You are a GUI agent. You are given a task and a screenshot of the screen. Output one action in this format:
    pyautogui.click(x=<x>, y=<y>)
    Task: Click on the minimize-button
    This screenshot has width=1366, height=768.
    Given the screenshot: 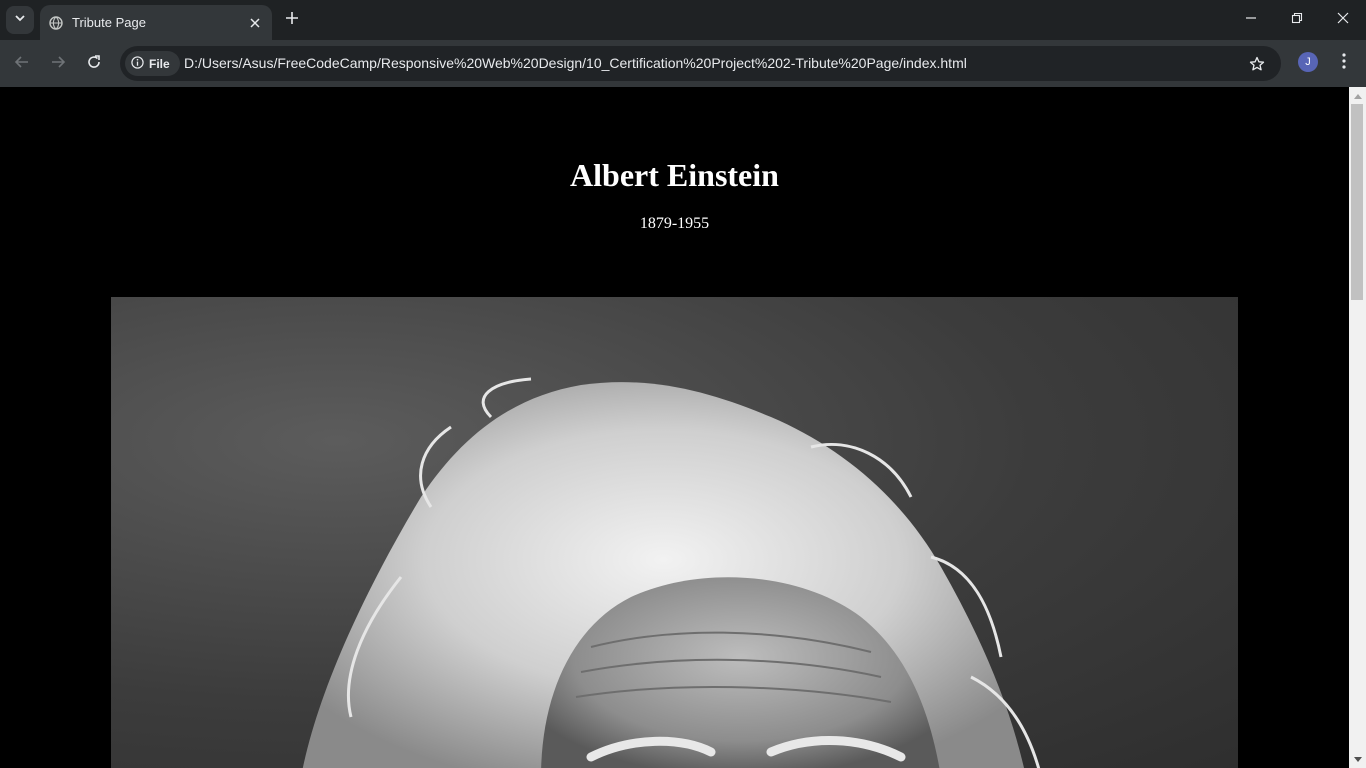 What is the action you would take?
    pyautogui.click(x=1251, y=20)
    